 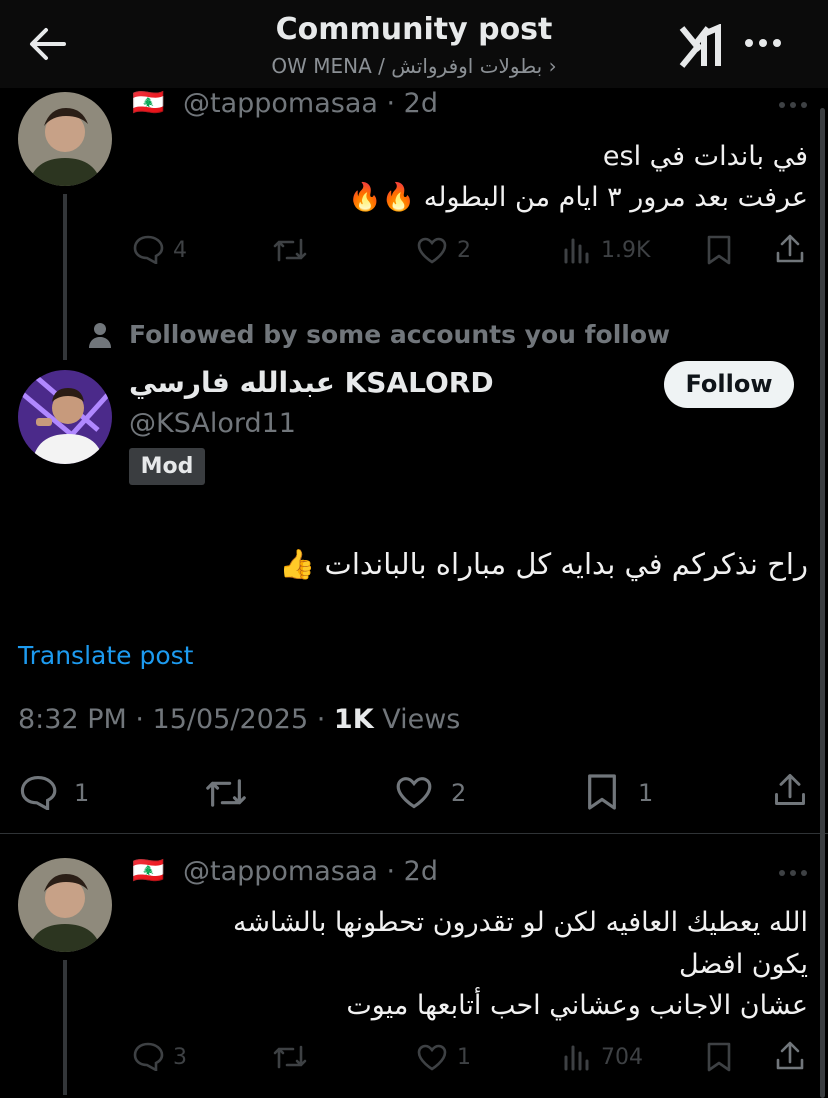 What do you see at coordinates (622, 1057) in the screenshot?
I see `views-count: 704` at bounding box center [622, 1057].